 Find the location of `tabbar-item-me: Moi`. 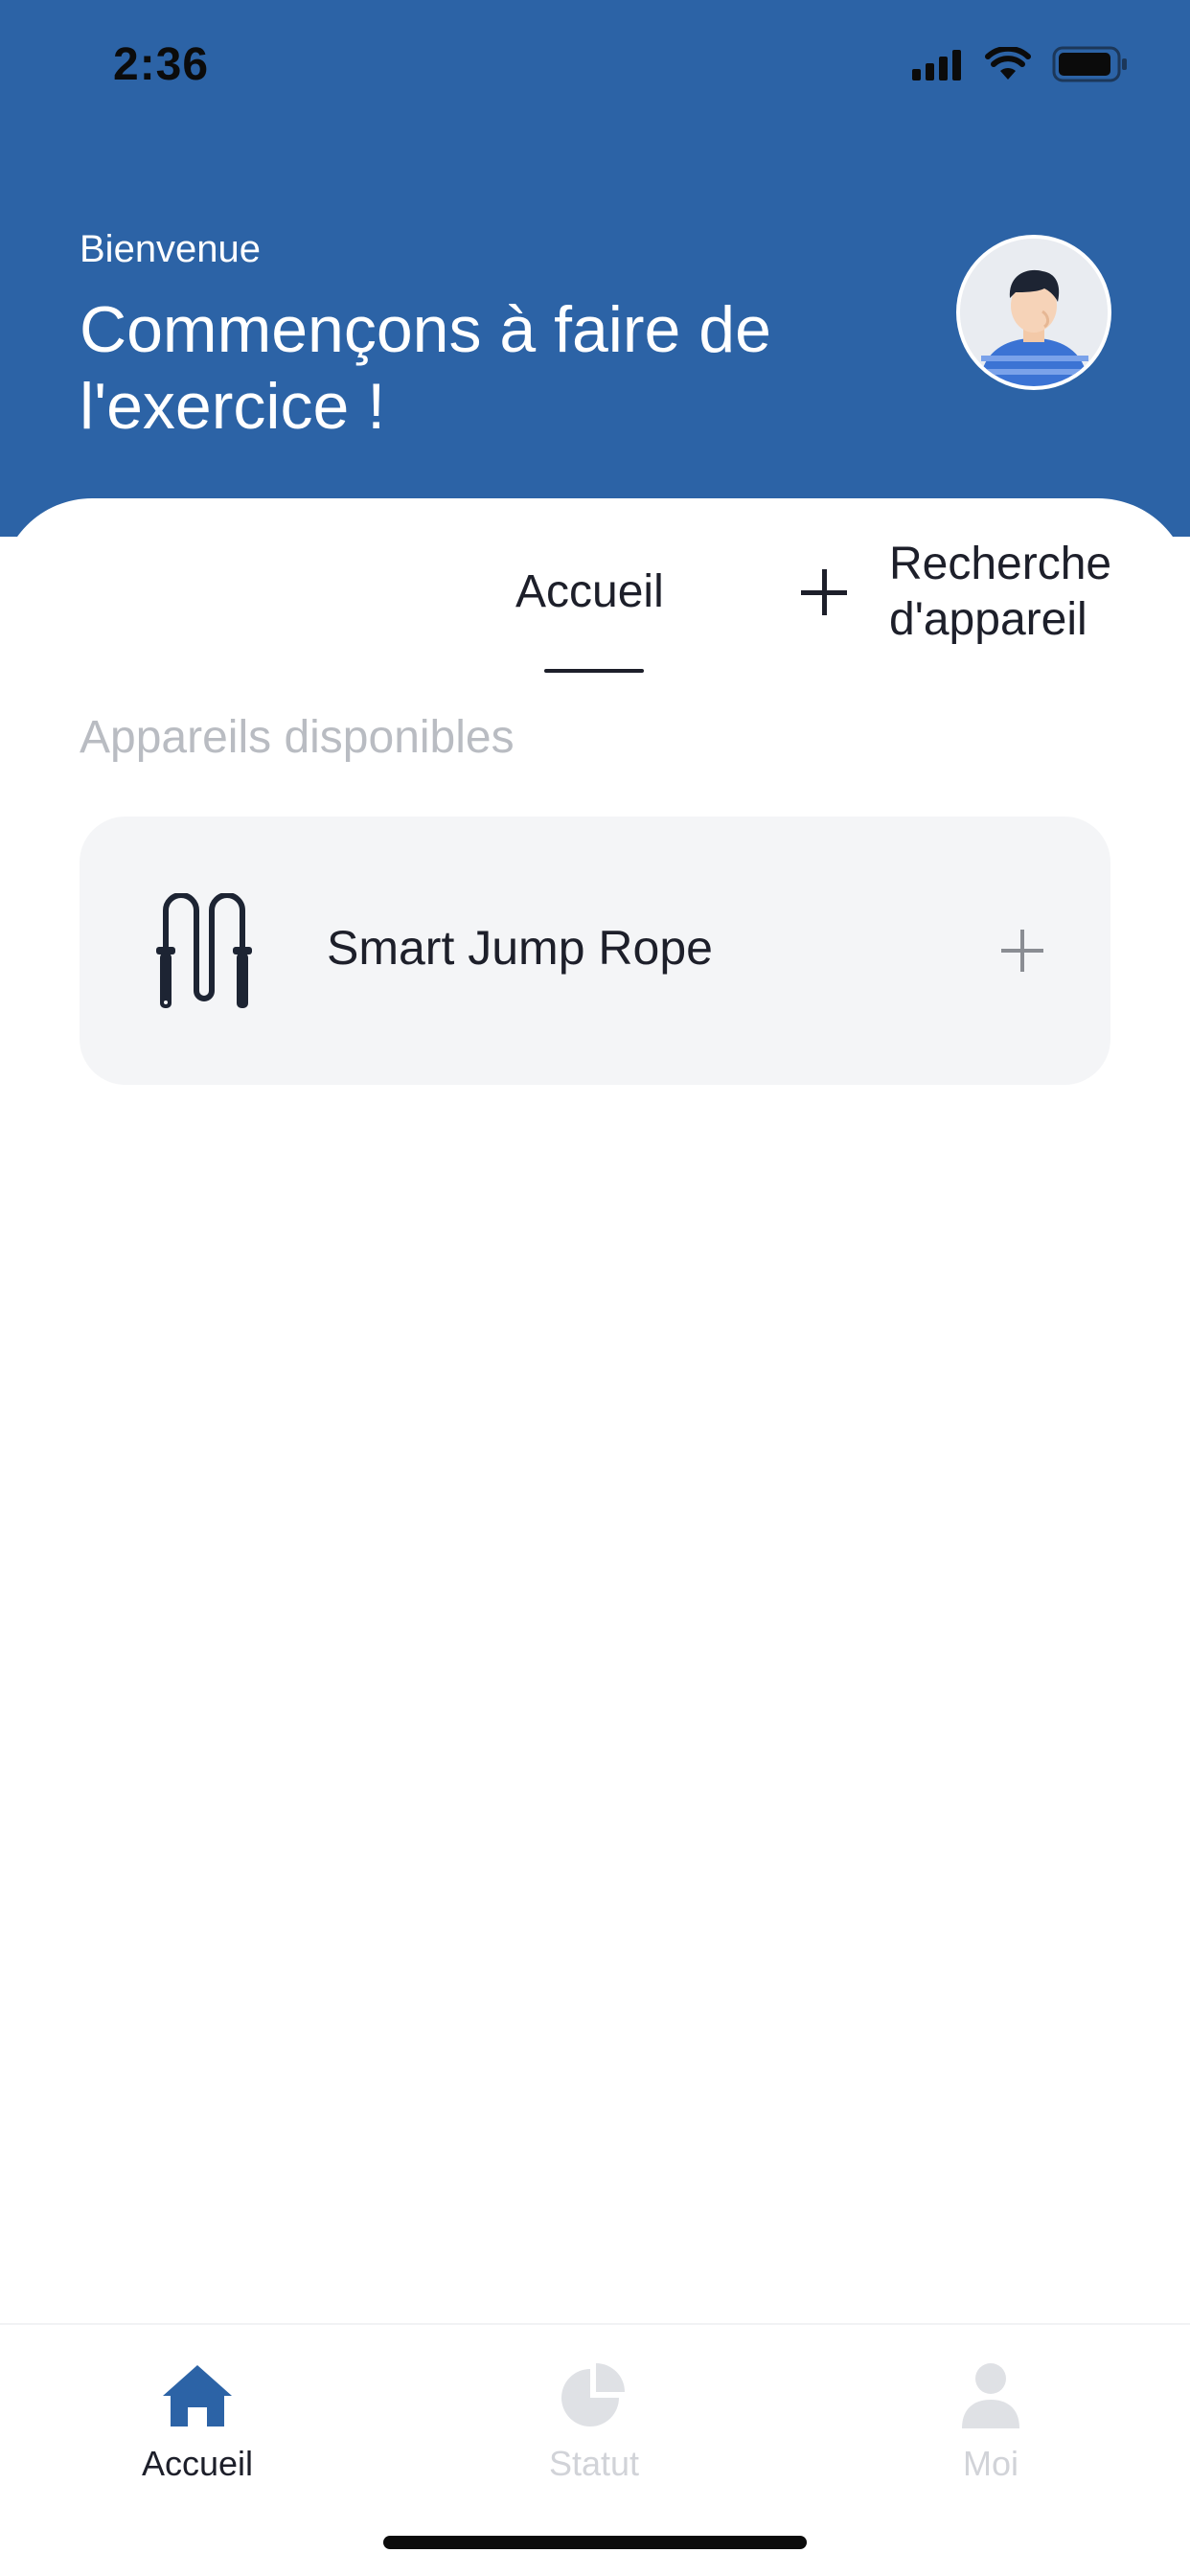

tabbar-item-me: Moi is located at coordinates (990, 2421).